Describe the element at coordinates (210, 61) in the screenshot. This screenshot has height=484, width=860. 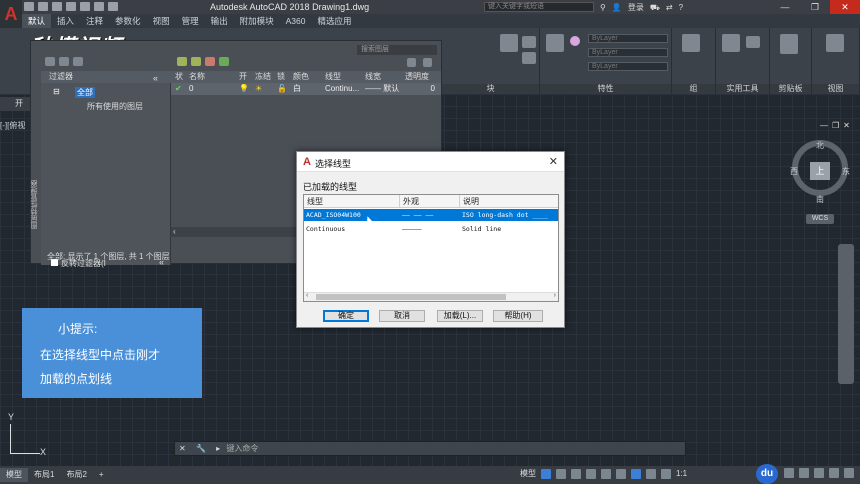
I see `delete-layer-icon` at that location.